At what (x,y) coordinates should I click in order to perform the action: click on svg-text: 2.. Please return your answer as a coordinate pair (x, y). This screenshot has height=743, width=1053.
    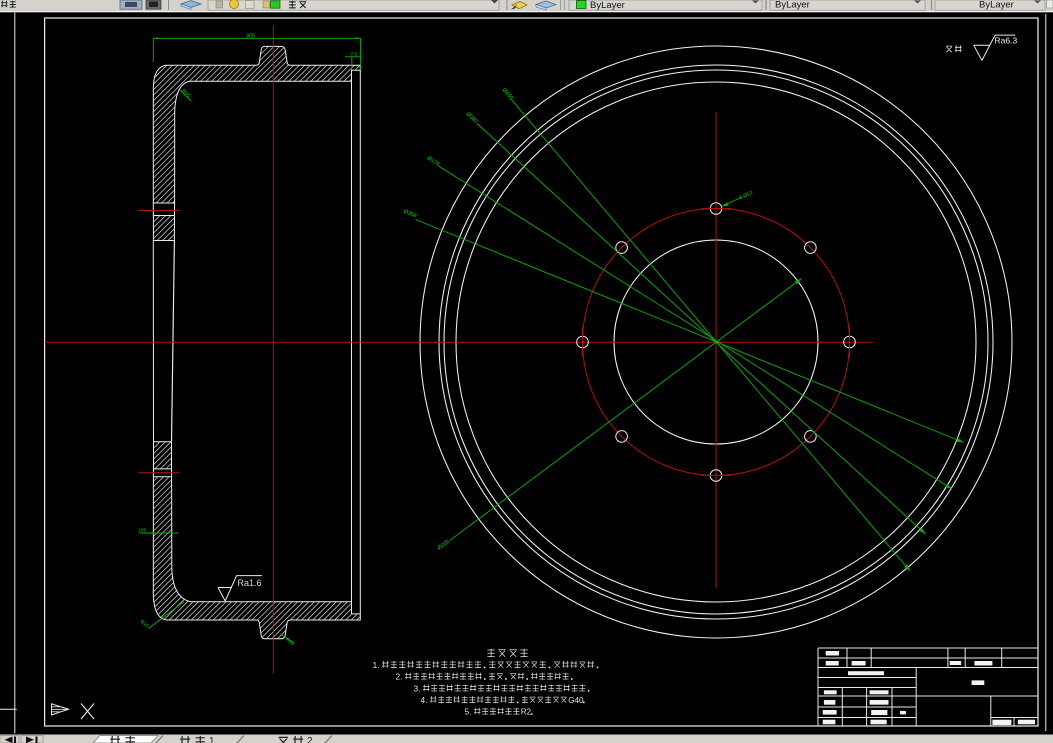
    Looking at the image, I should click on (399, 677).